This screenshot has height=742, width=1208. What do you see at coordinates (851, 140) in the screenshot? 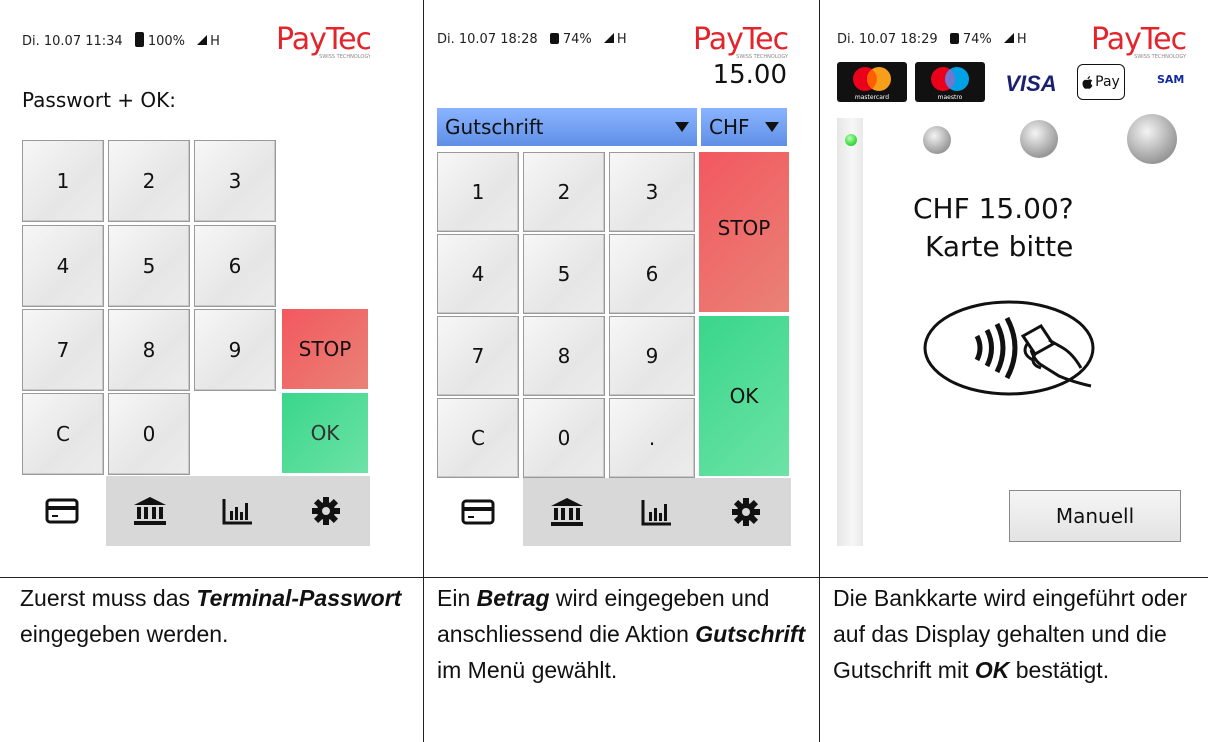
I see `status-led-green` at bounding box center [851, 140].